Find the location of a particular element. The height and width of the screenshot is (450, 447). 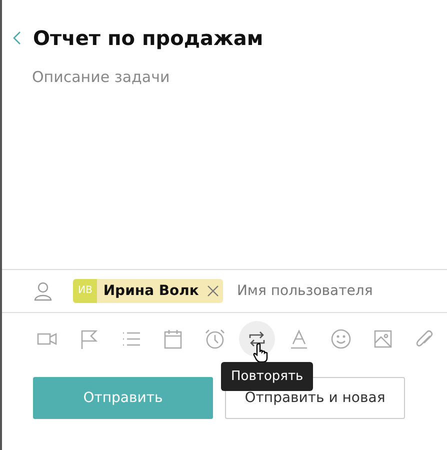

remove-icon is located at coordinates (212, 291).